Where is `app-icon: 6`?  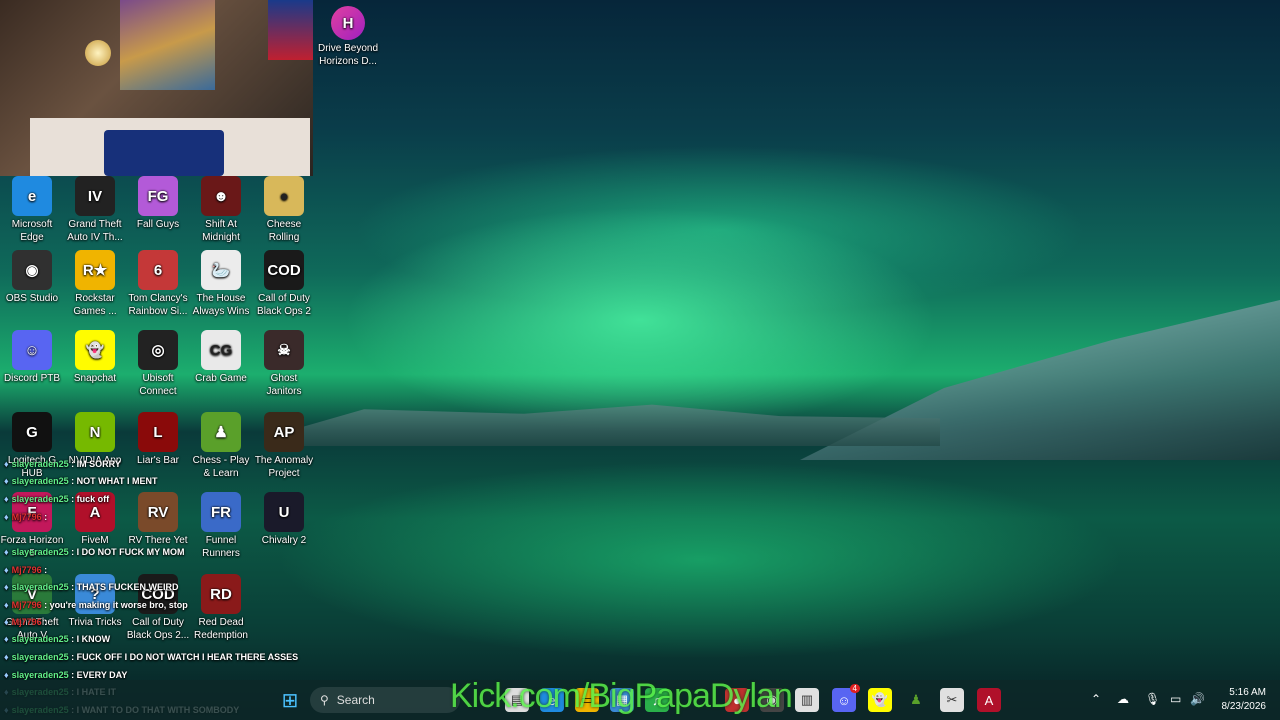 app-icon: 6 is located at coordinates (158, 270).